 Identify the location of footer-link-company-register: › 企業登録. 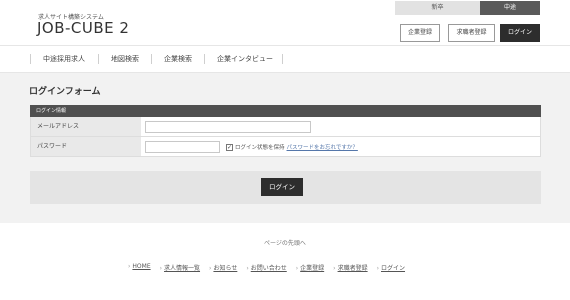
(310, 267).